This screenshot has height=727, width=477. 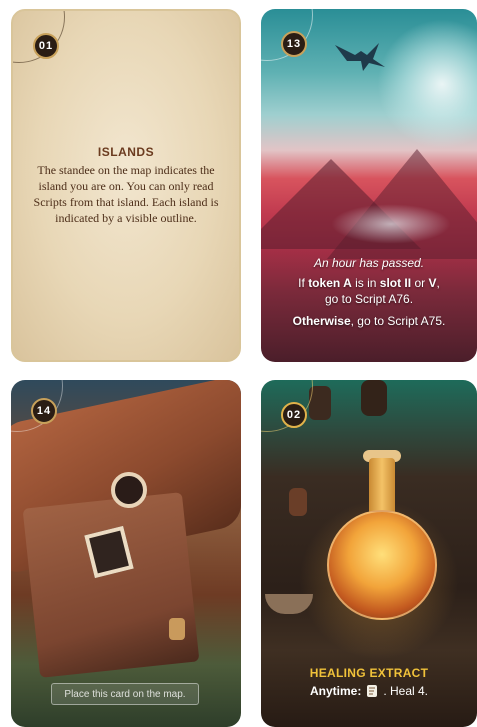 What do you see at coordinates (44, 411) in the screenshot?
I see `card-number-badge: 14` at bounding box center [44, 411].